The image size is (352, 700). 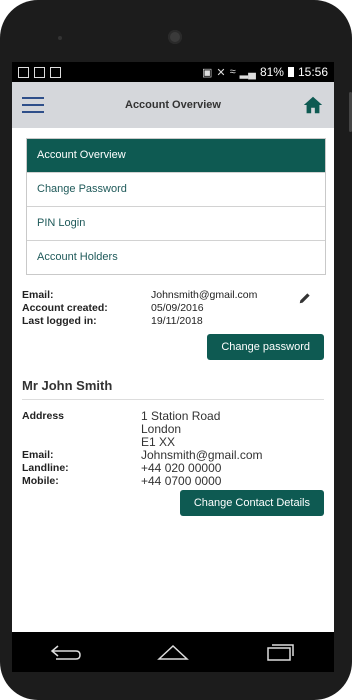 I want to click on system-nav-bar, so click(x=173, y=652).